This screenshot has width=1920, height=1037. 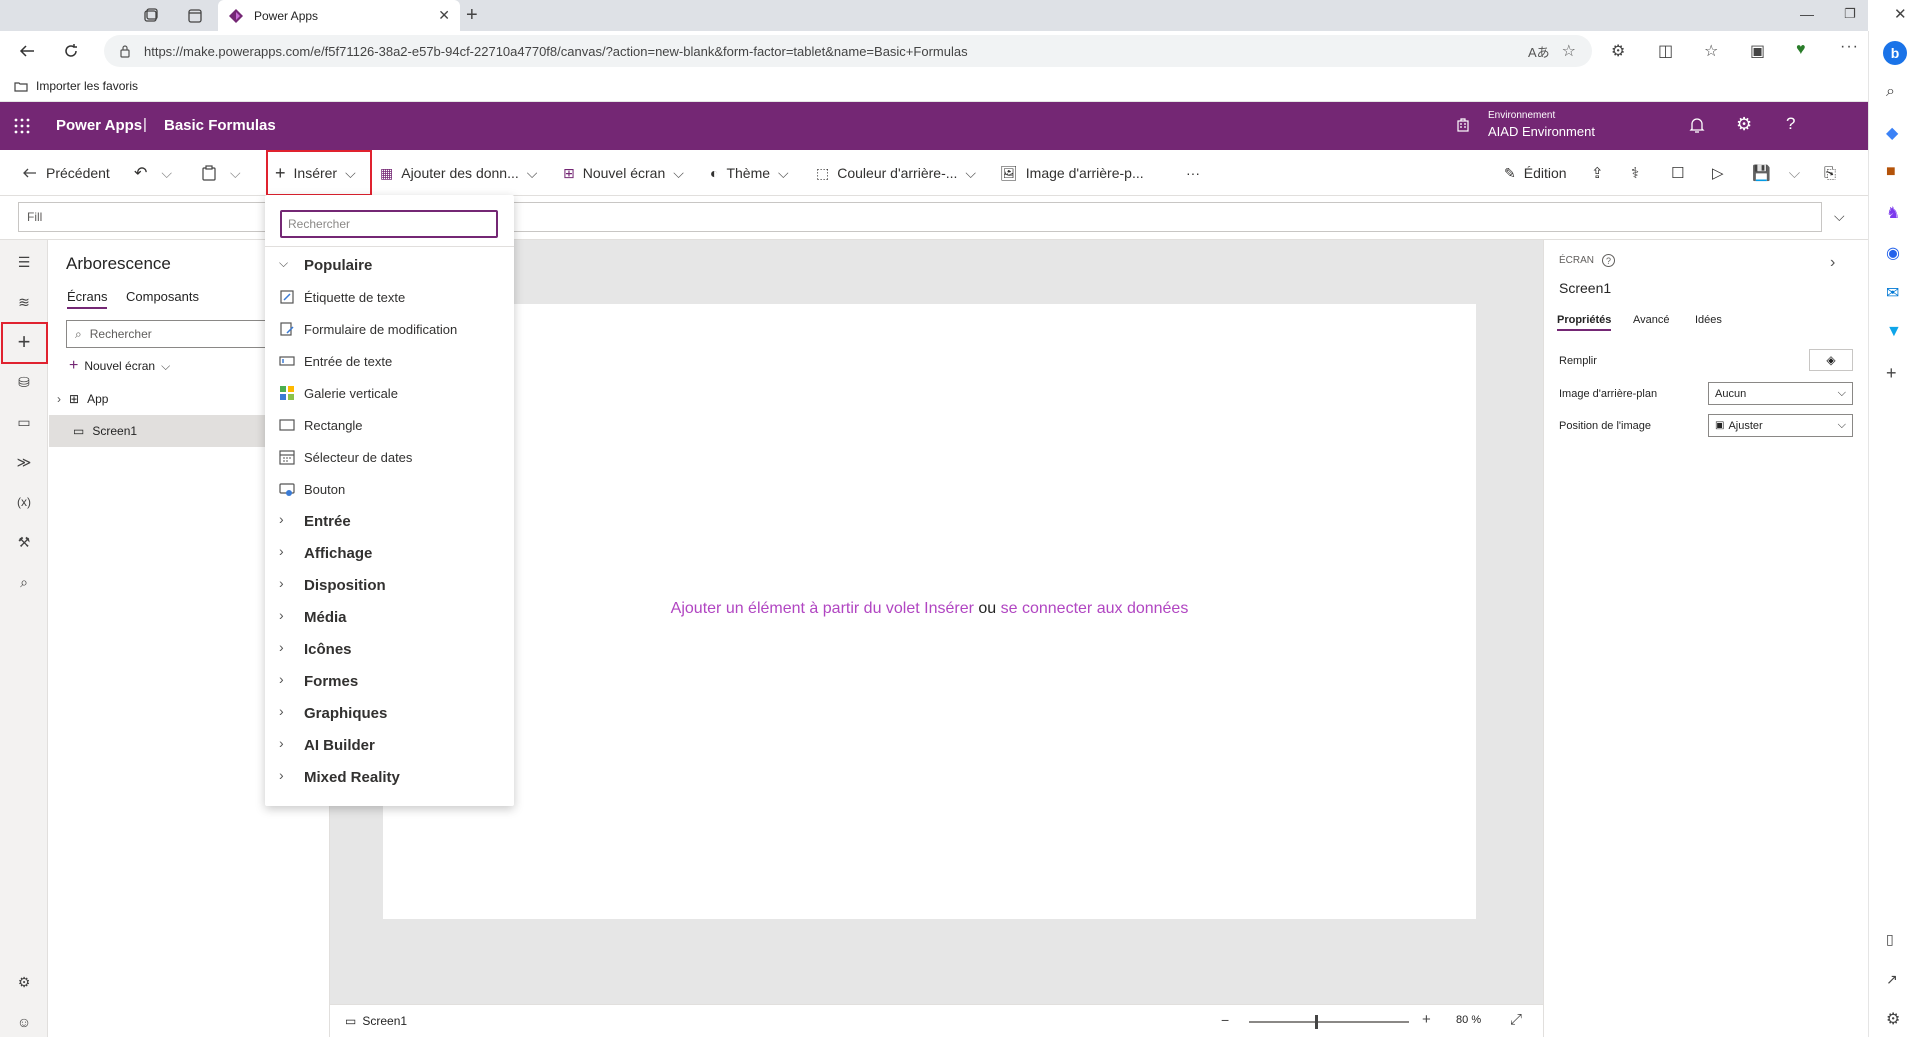 What do you see at coordinates (1794, 173) in the screenshot?
I see `save-chevron-icon: ⌵` at bounding box center [1794, 173].